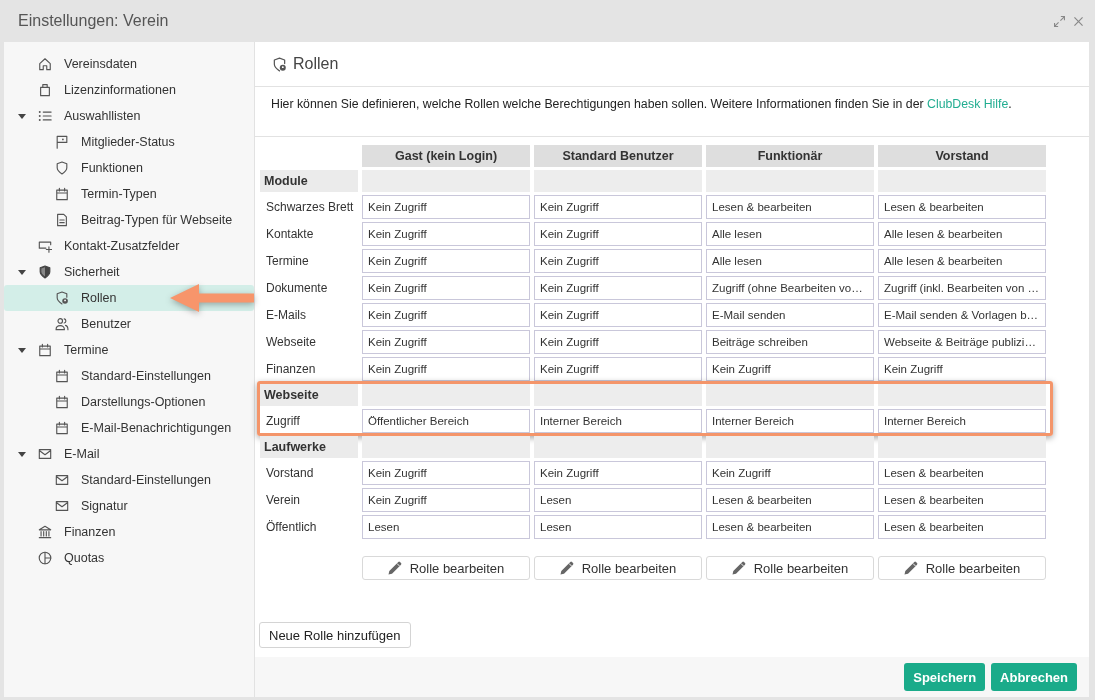 The image size is (1095, 700). I want to click on section-header: Module, so click(309, 181).